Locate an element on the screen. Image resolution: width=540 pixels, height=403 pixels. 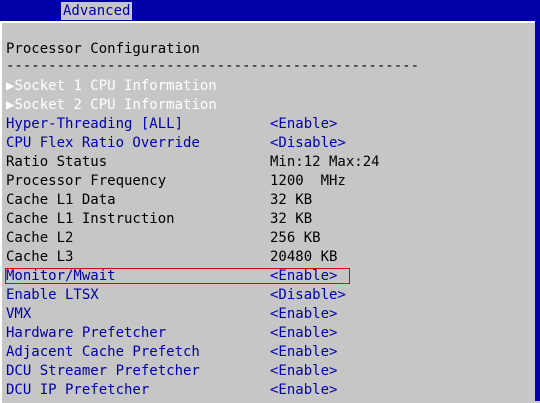
info-cache-l1-data-value: 32 KB is located at coordinates (291, 200).